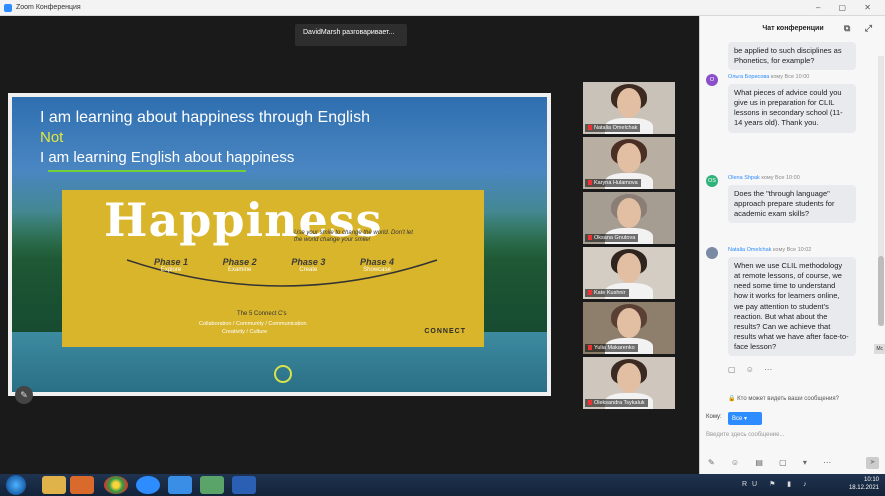  I want to click on participant-tile: Kate Kushnir, so click(629, 273).